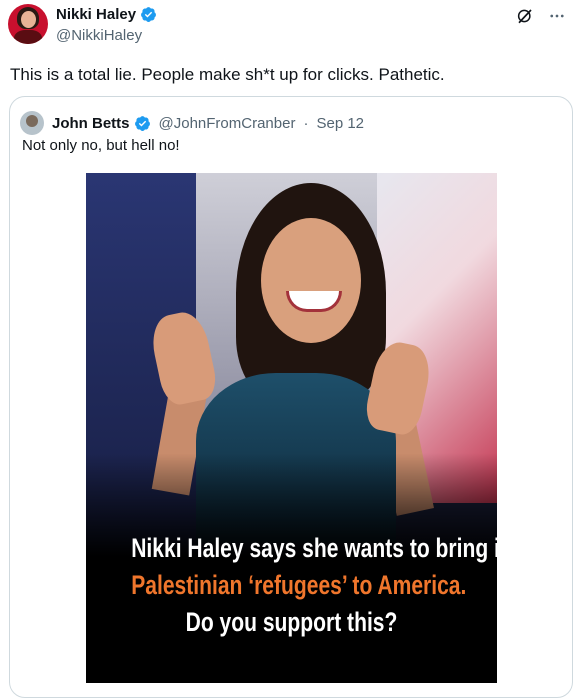 The width and height of the screenshot is (577, 698). What do you see at coordinates (340, 123) in the screenshot?
I see `quoted-date: Sep 12` at bounding box center [340, 123].